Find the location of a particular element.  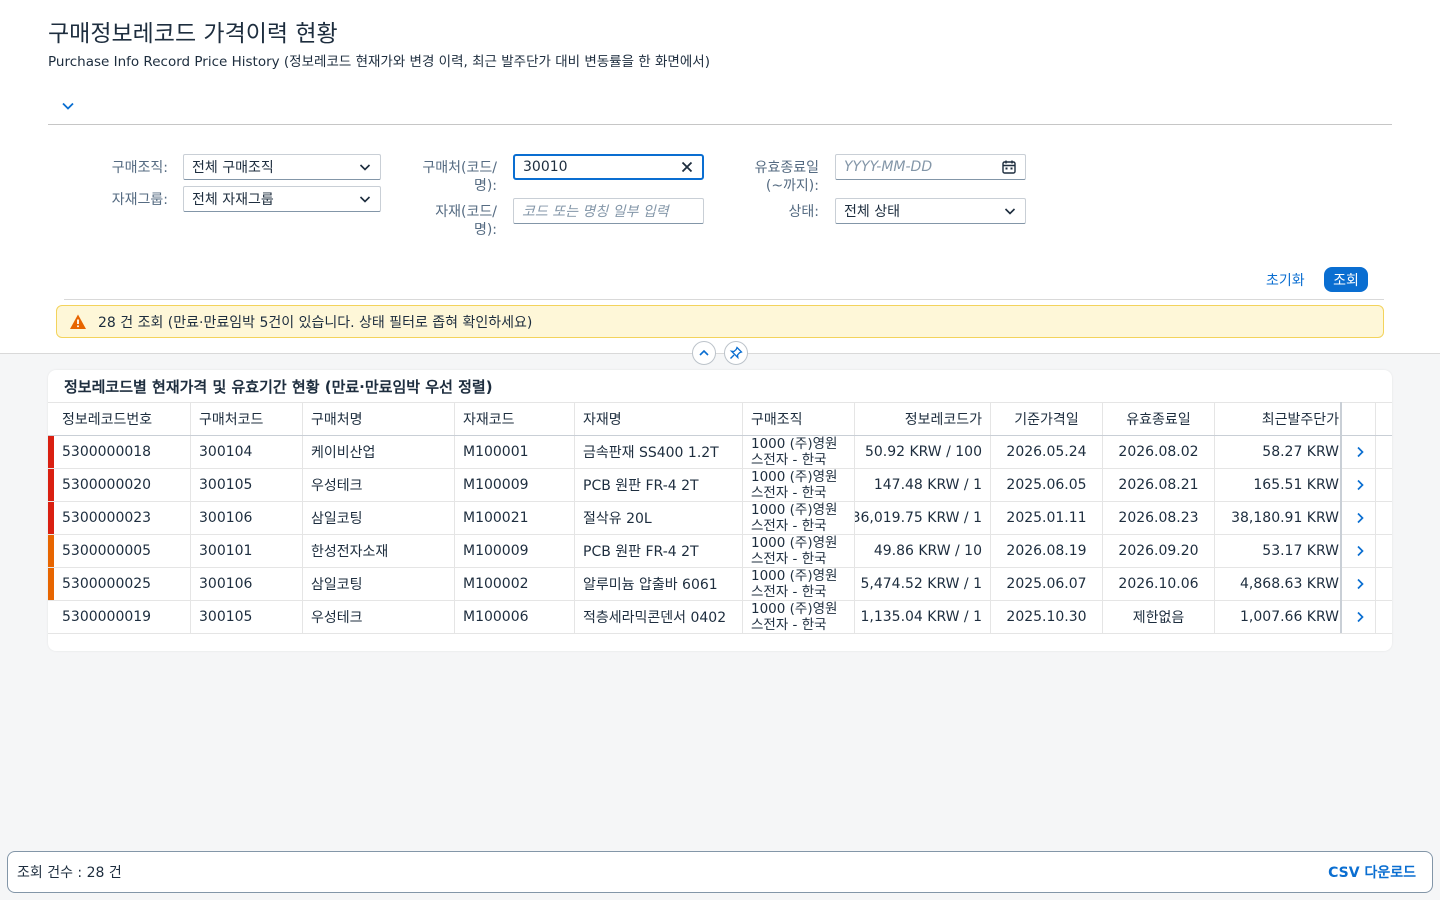

vendor-label-line1: 구매처(코드/ is located at coordinates (459, 168).